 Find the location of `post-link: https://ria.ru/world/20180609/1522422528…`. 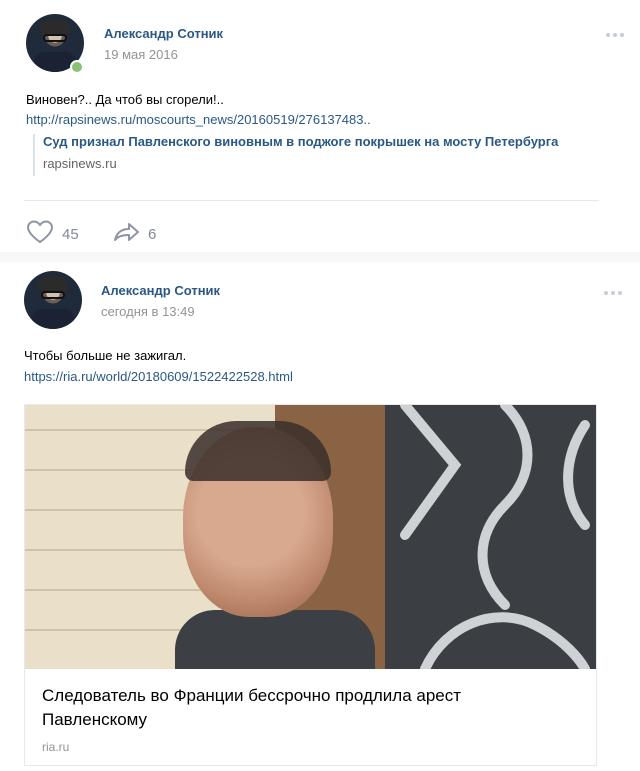

post-link: https://ria.ru/world/20180609/1522422528… is located at coordinates (158, 376).